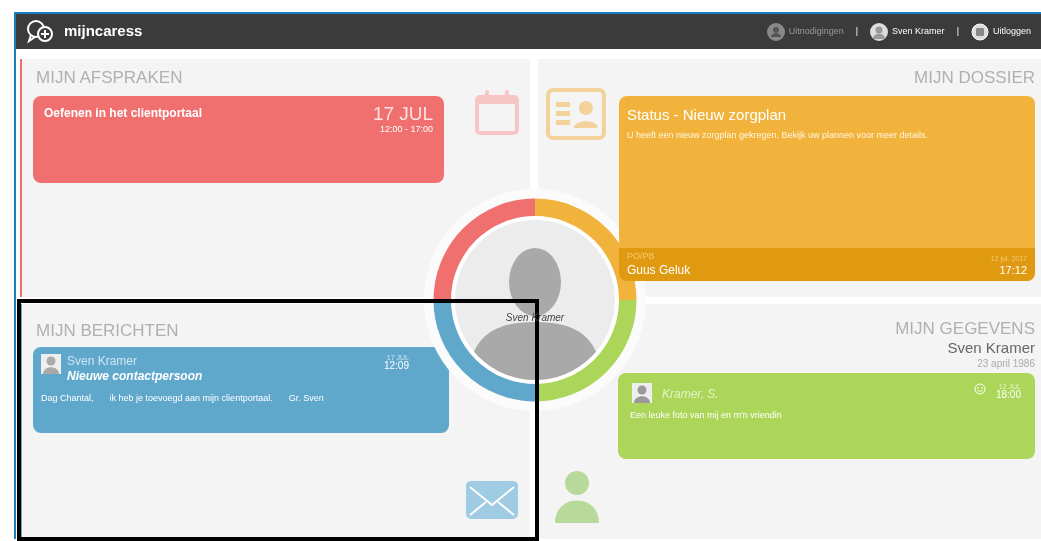 The image size is (1041, 541). Describe the element at coordinates (778, 135) in the screenshot. I see `dossier-text: U heeft een nieuw zorgplan gekregen. Bekijk uw plannen voor meer details.` at that location.